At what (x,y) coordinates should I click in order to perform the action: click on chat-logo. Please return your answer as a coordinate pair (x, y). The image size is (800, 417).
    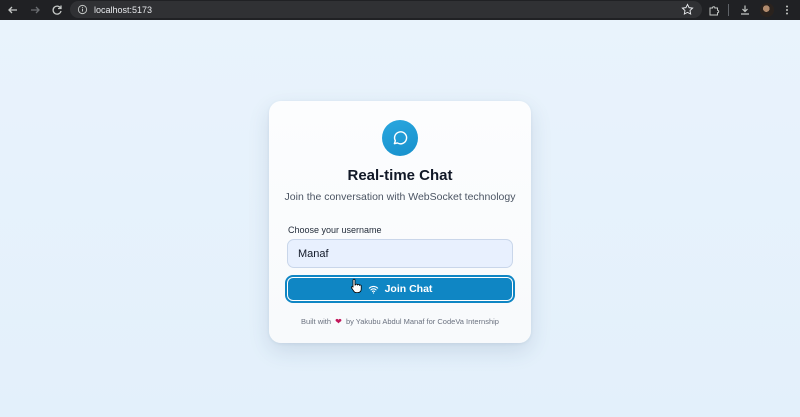
    Looking at the image, I should click on (400, 138).